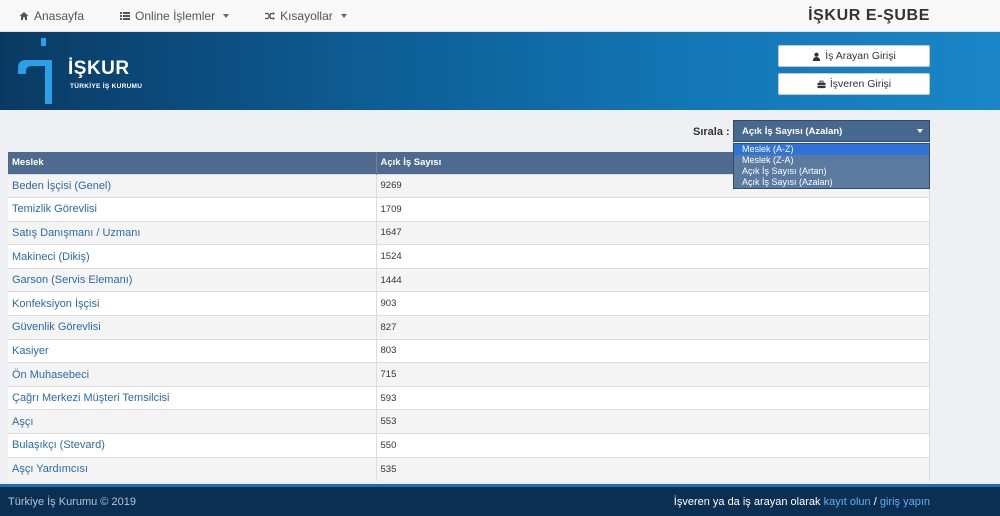 The height and width of the screenshot is (516, 1000). What do you see at coordinates (192, 232) in the screenshot?
I see `occupation-link: Satış Danışmanı / Uzmanı` at bounding box center [192, 232].